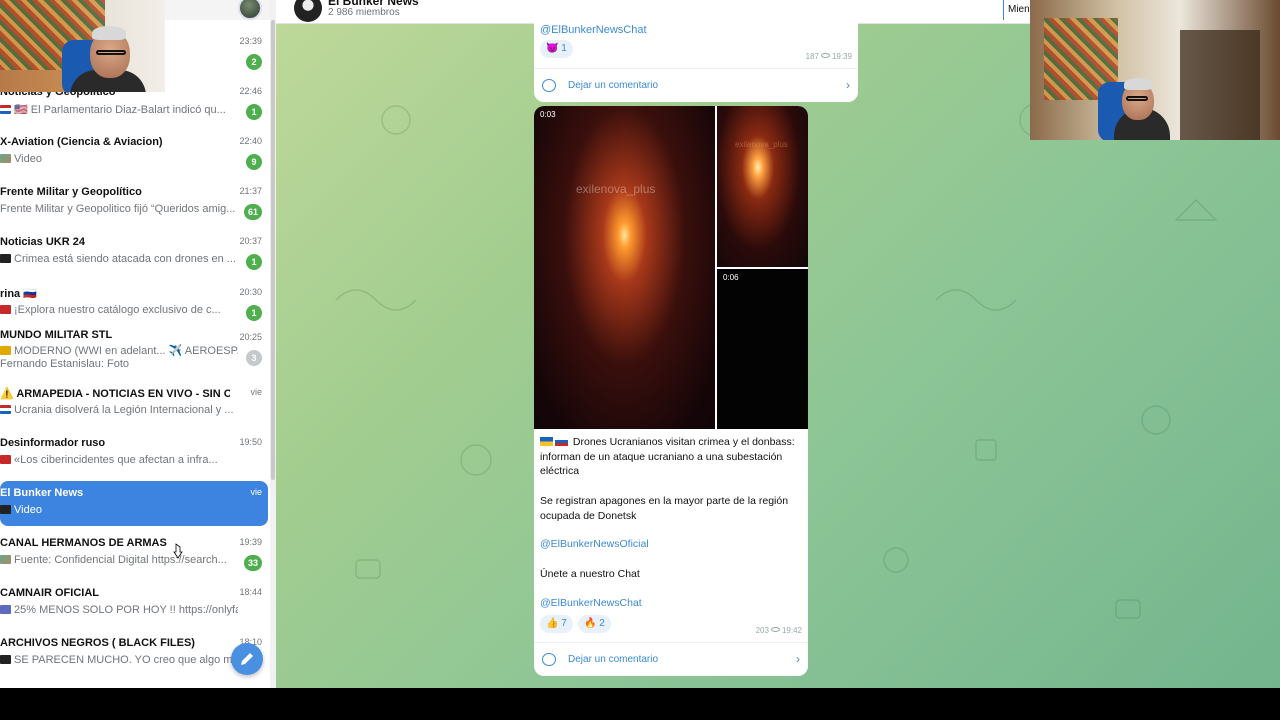 This screenshot has width=1280, height=720. Describe the element at coordinates (762, 186) in the screenshot. I see `video-thumbnail-top: exilenova_plus` at that location.